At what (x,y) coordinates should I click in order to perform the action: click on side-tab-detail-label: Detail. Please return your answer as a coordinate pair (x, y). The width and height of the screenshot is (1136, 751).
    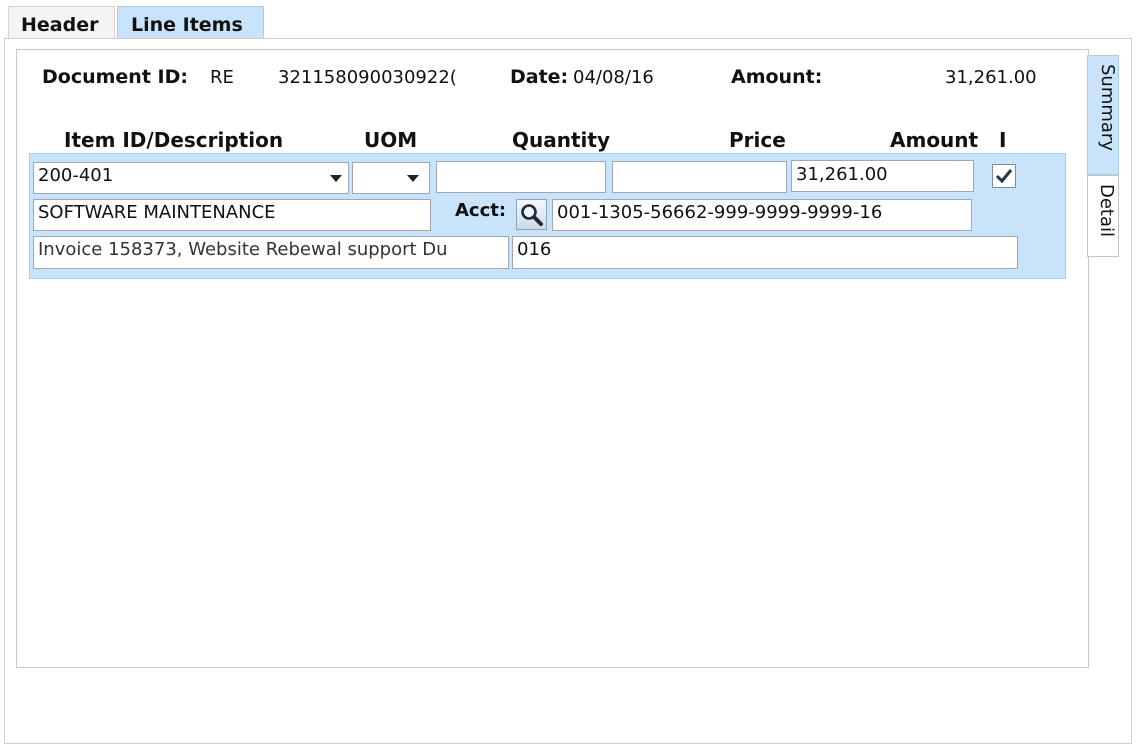
    Looking at the image, I should click on (1106, 211).